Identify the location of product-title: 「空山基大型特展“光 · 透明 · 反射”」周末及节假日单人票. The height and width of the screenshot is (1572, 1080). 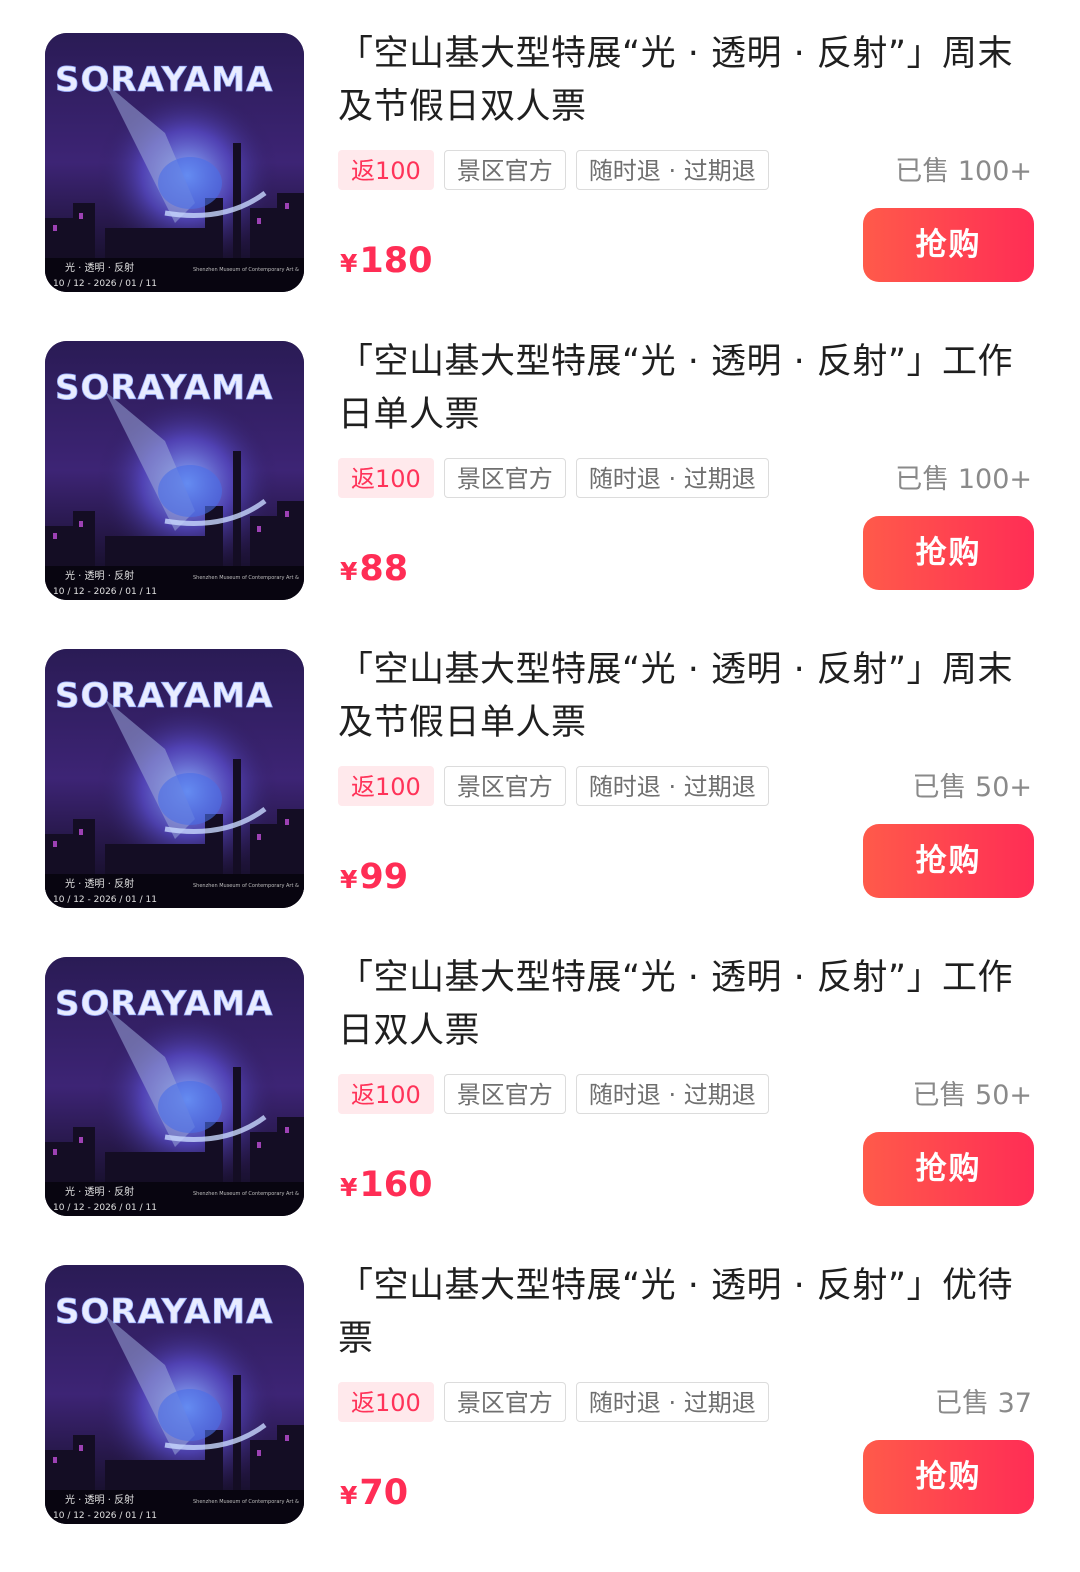
(683, 697).